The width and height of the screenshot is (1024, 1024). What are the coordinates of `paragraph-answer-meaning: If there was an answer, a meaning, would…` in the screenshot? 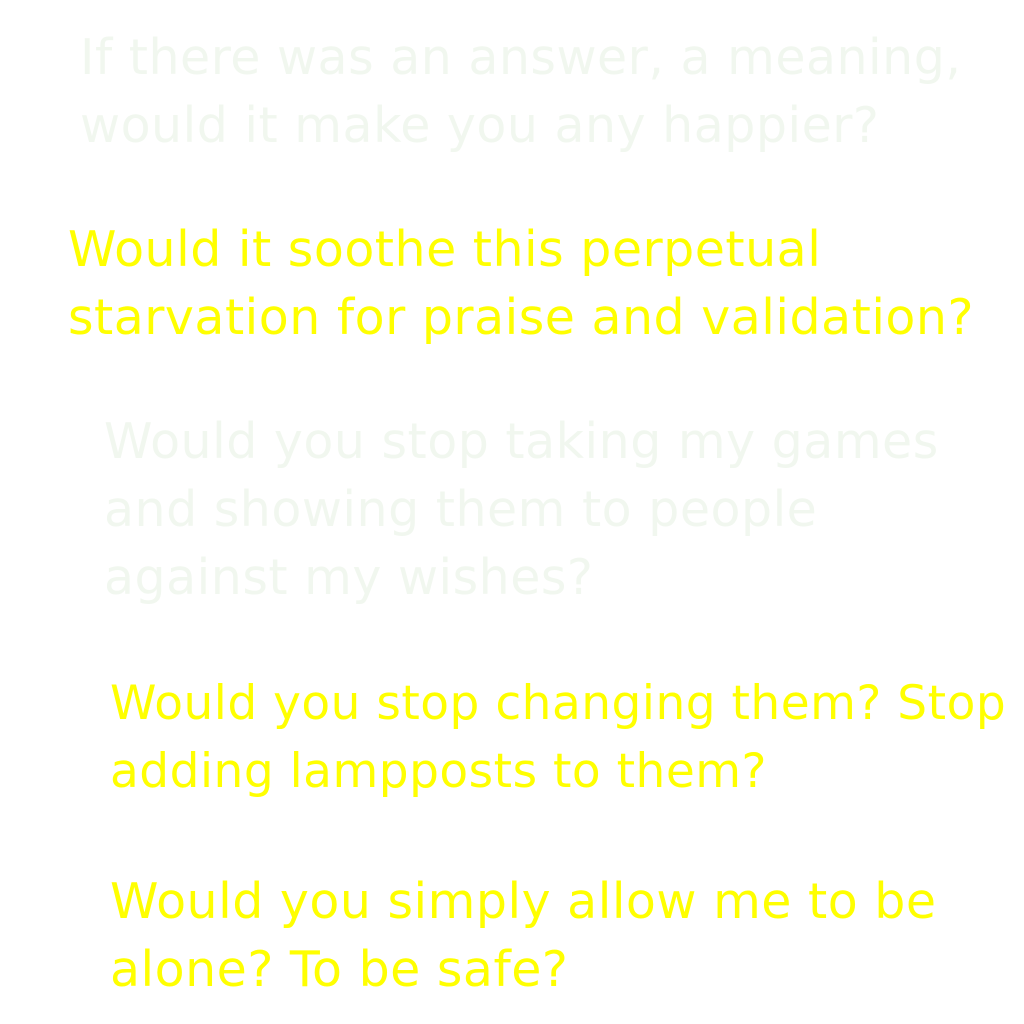 It's located at (520, 92).